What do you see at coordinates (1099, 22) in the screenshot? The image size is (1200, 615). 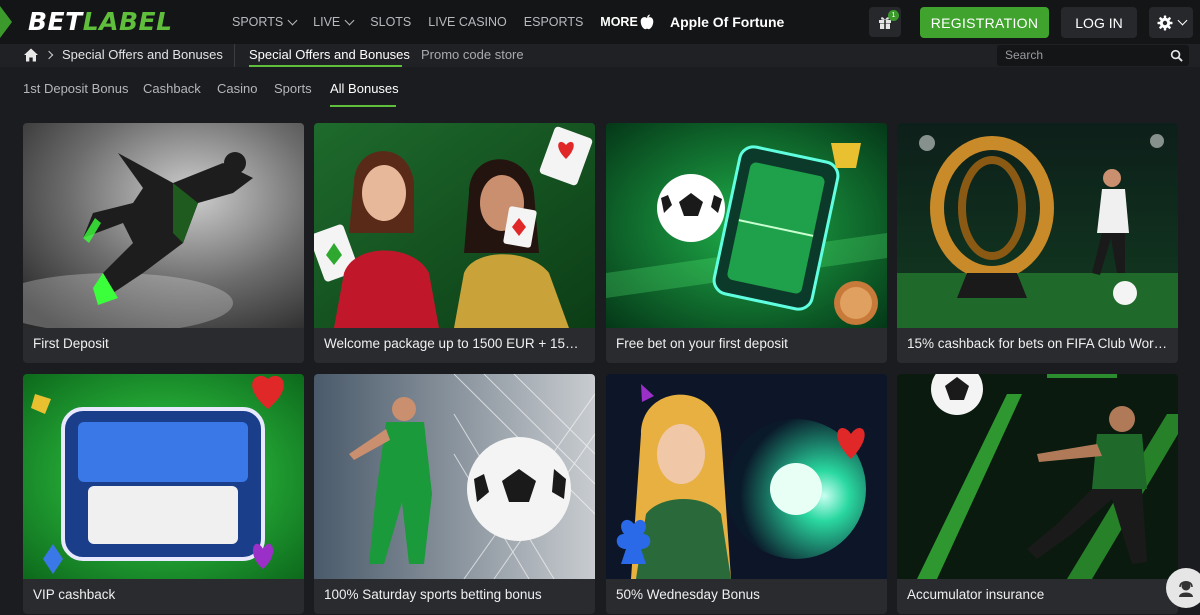 I see `login-button: LOG IN` at bounding box center [1099, 22].